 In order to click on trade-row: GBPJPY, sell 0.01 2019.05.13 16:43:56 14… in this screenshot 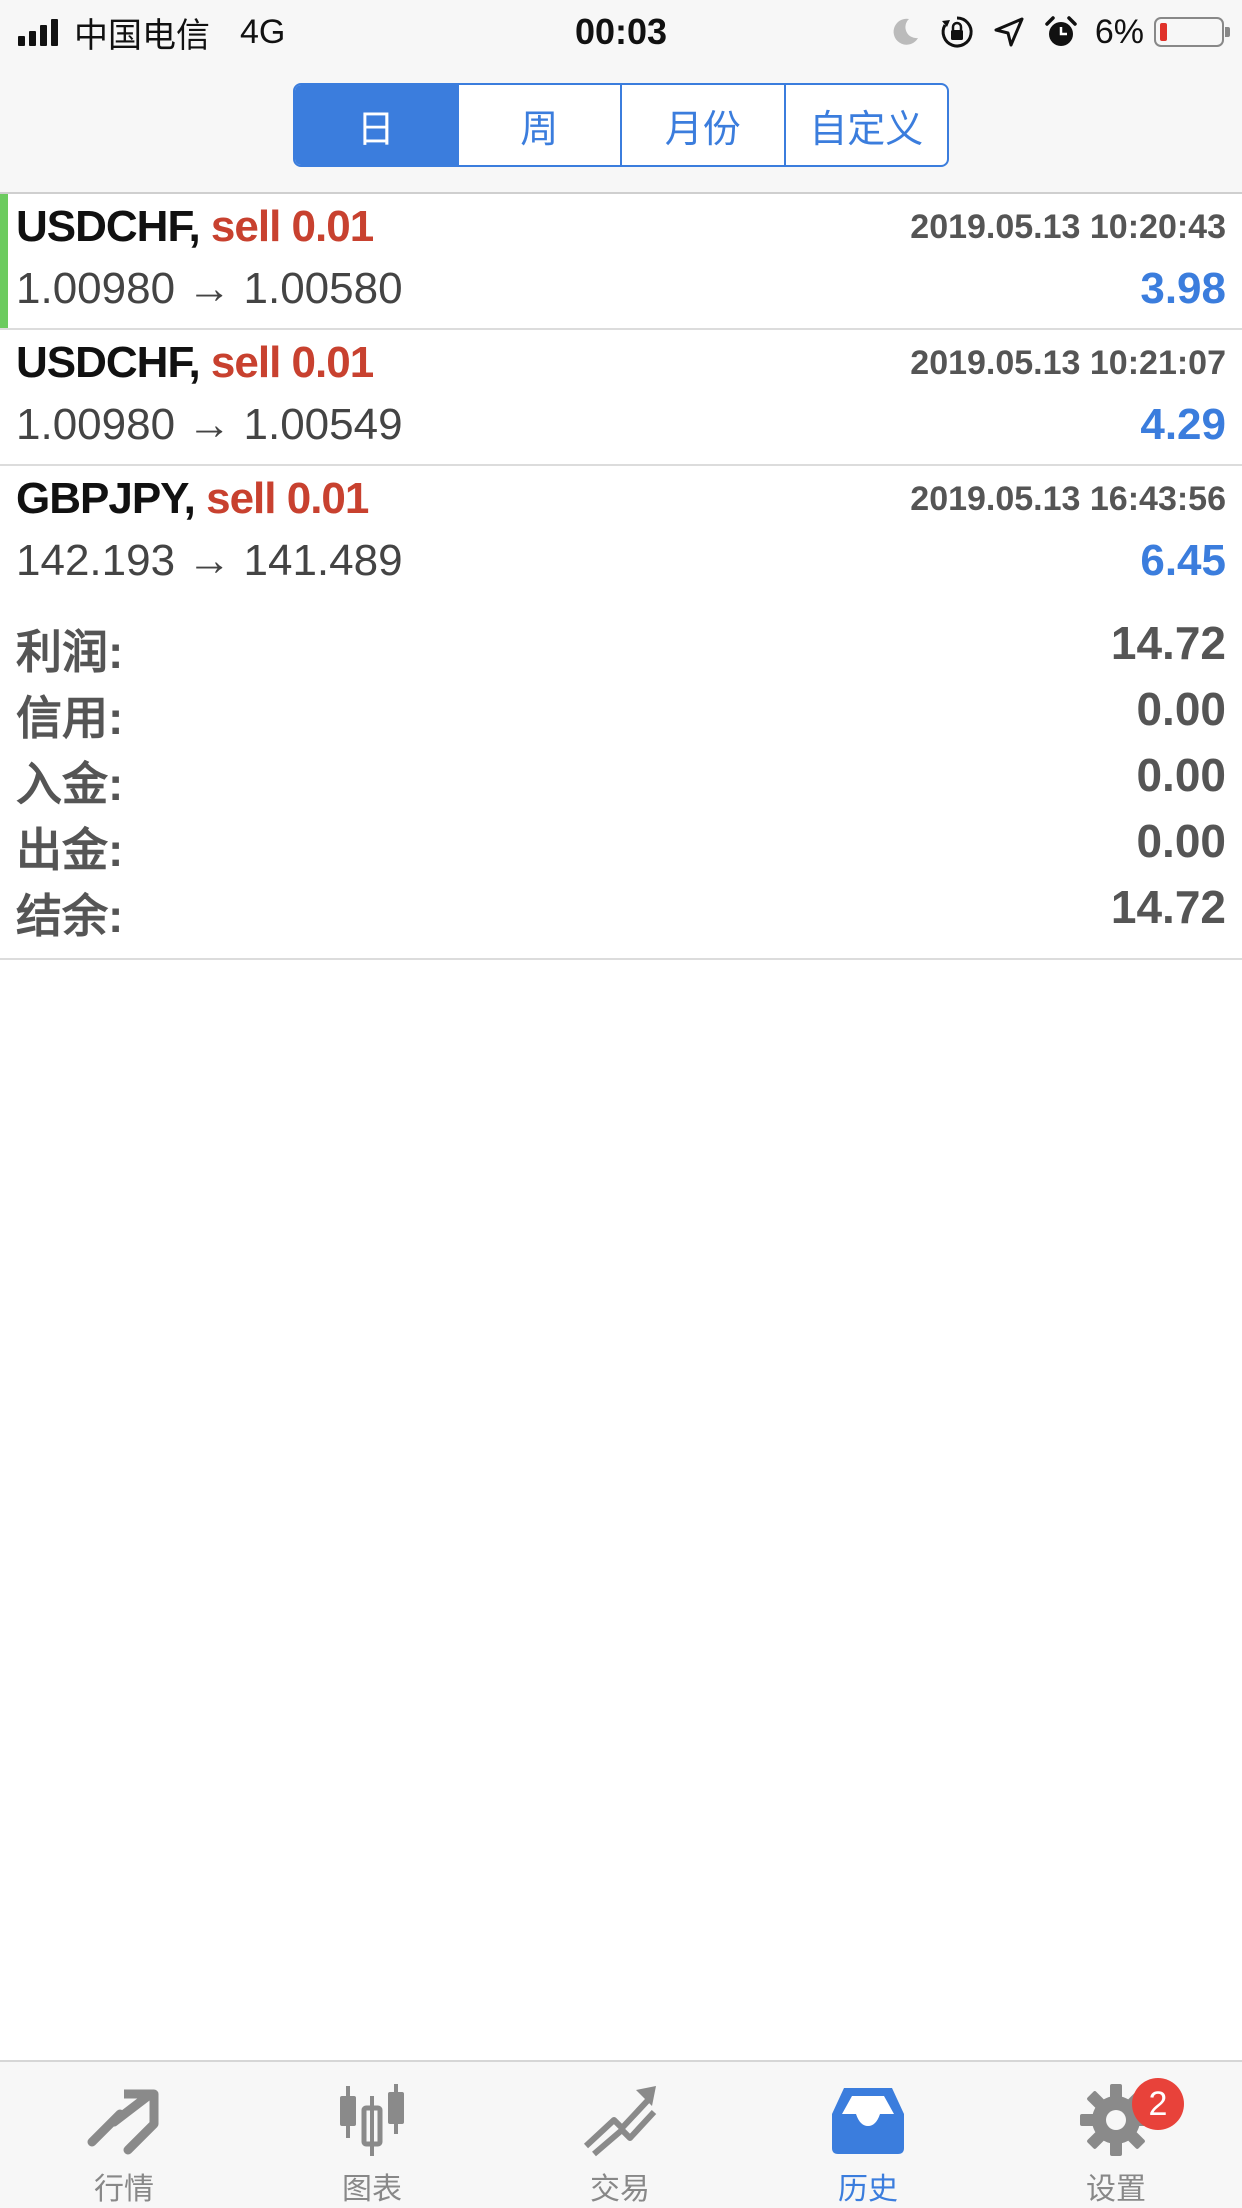, I will do `click(621, 534)`.